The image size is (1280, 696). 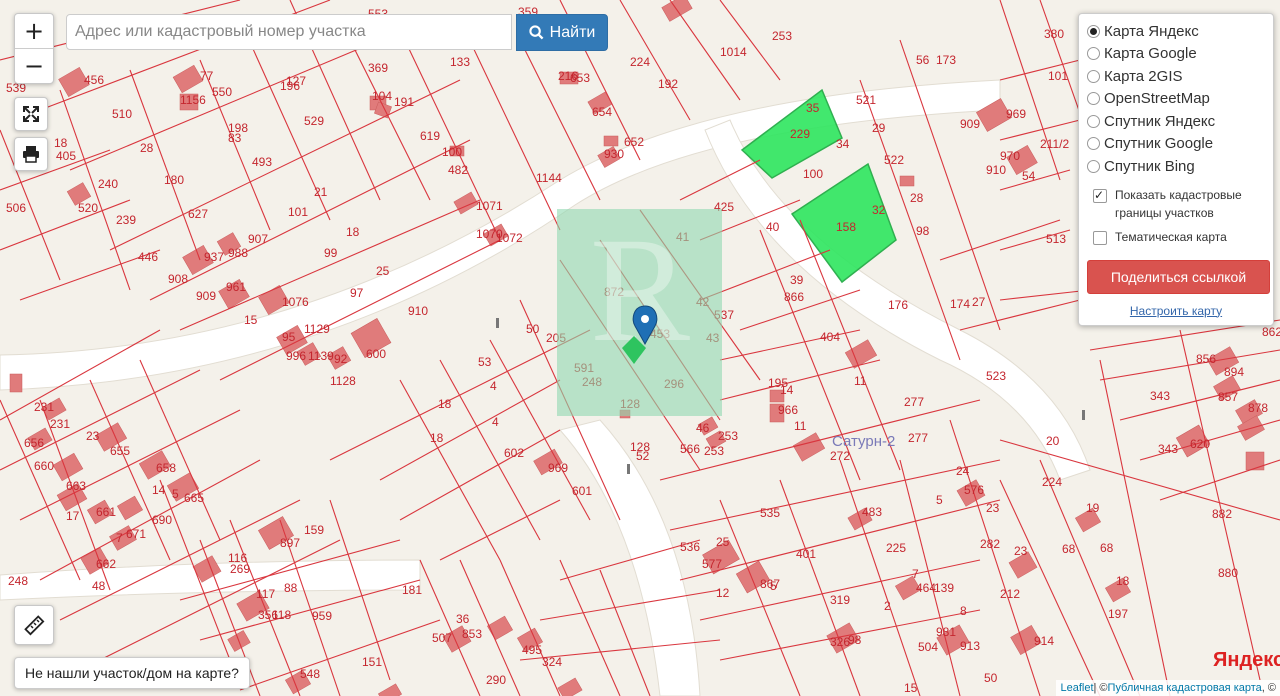 What do you see at coordinates (34, 65) in the screenshot?
I see `zoom-out-button: −` at bounding box center [34, 65].